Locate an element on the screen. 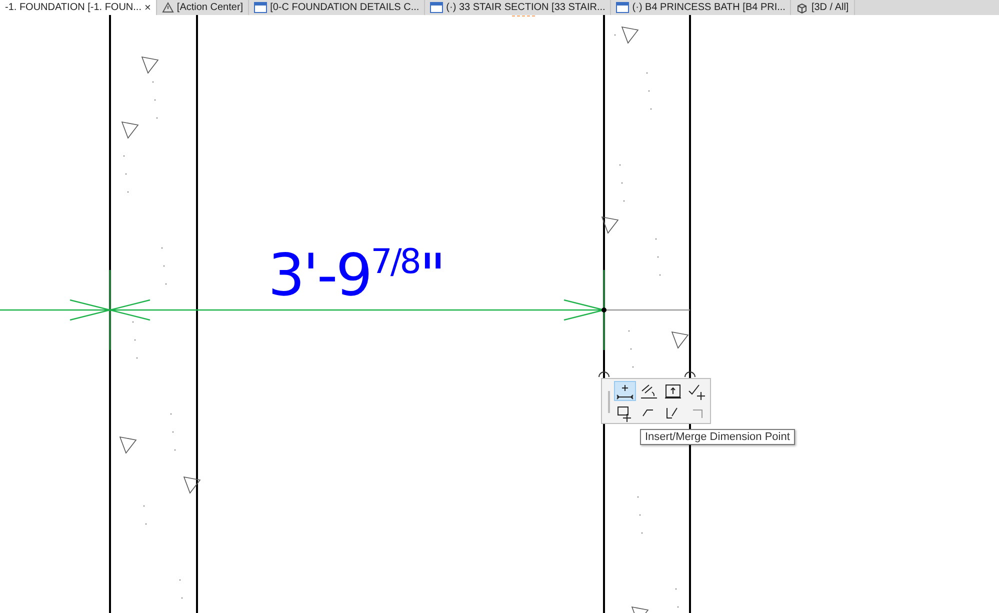 This screenshot has height=613, width=999. warning-icon is located at coordinates (168, 7).